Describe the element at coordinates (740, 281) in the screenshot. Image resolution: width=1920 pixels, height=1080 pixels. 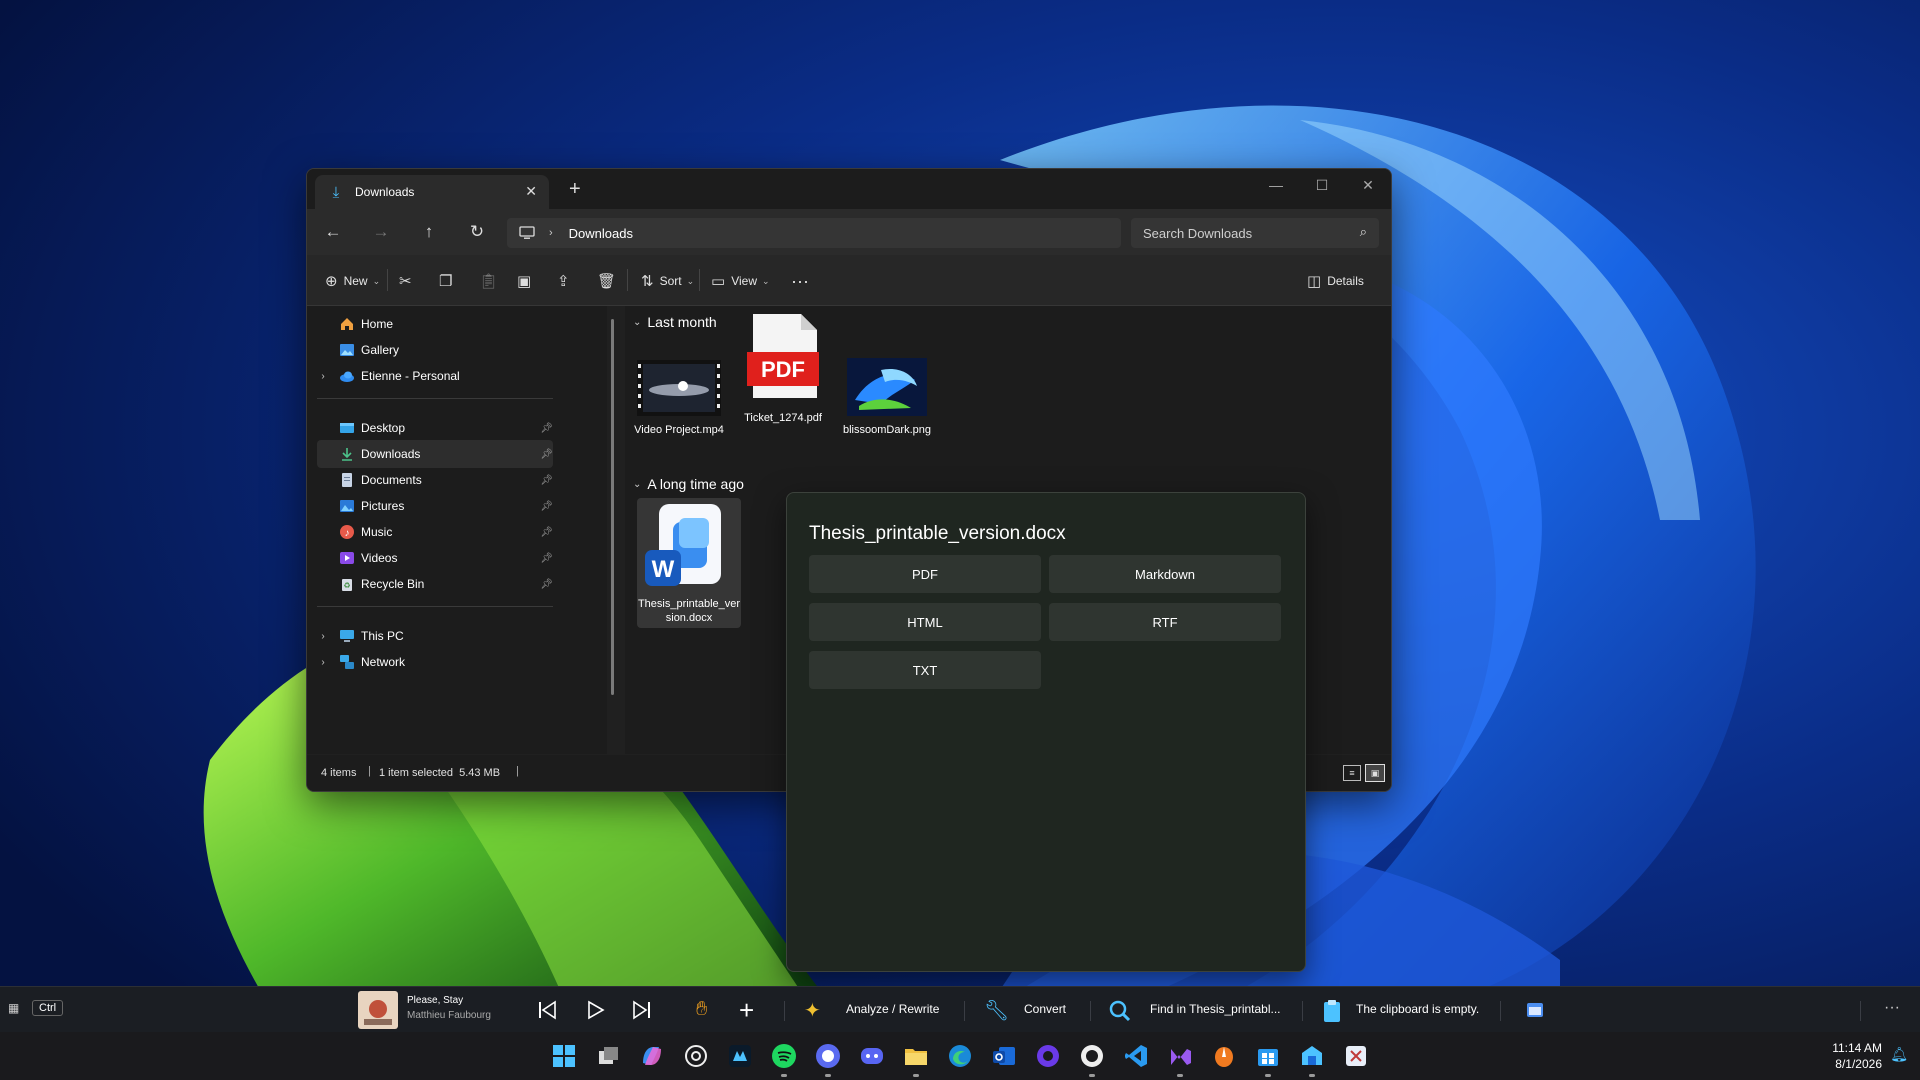
I see `view-button: ▭ View ⌄` at that location.